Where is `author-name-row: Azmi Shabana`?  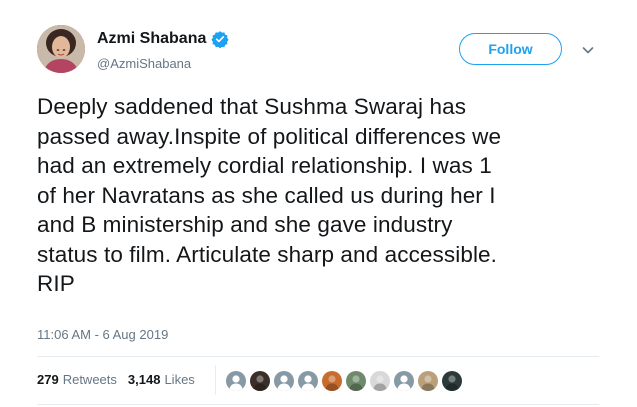
author-name-row: Azmi Shabana is located at coordinates (163, 39).